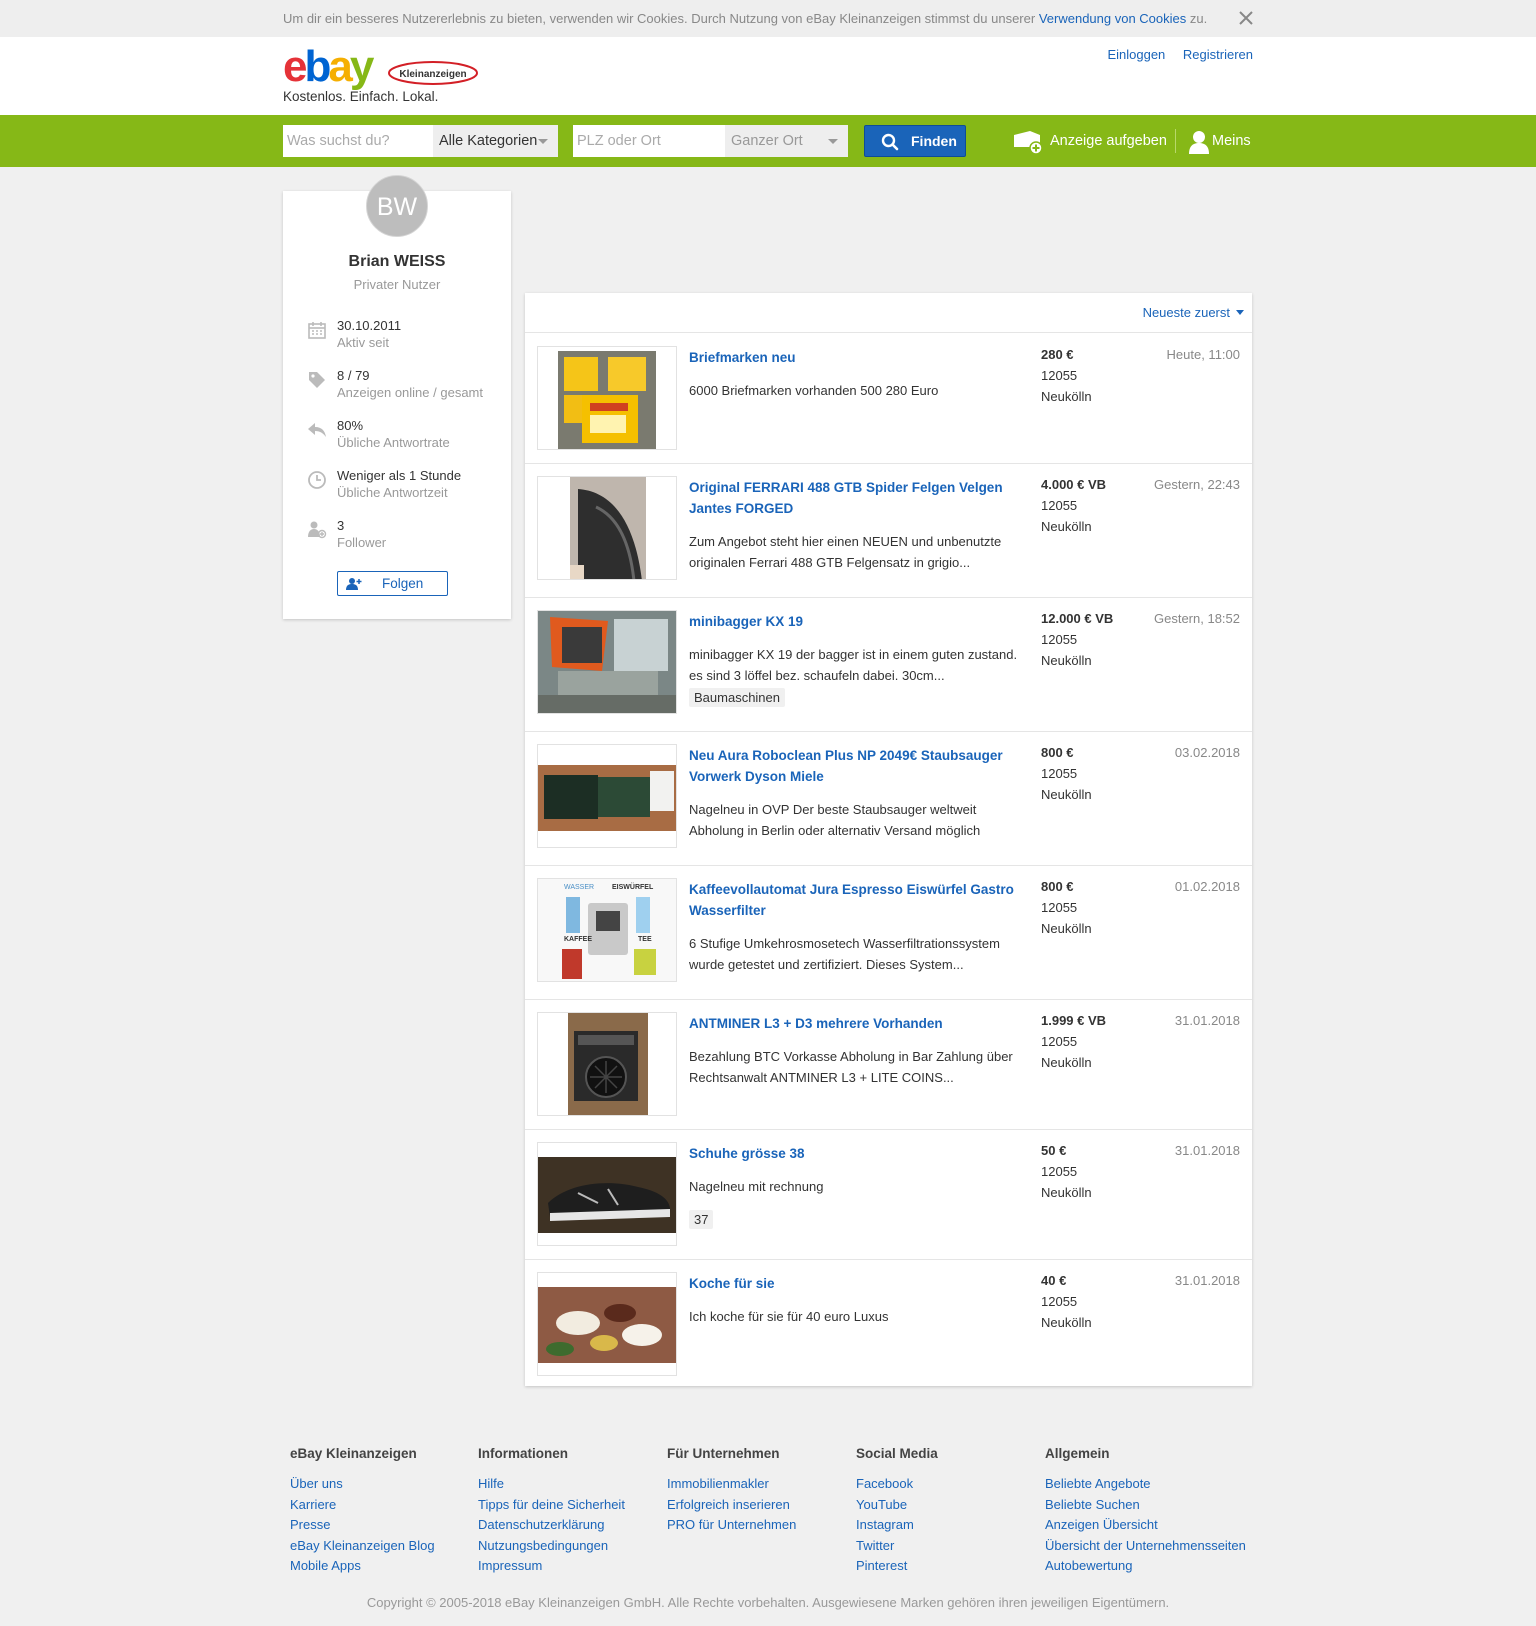  What do you see at coordinates (645, 939) in the screenshot?
I see `thumb-label-tee: TEE` at bounding box center [645, 939].